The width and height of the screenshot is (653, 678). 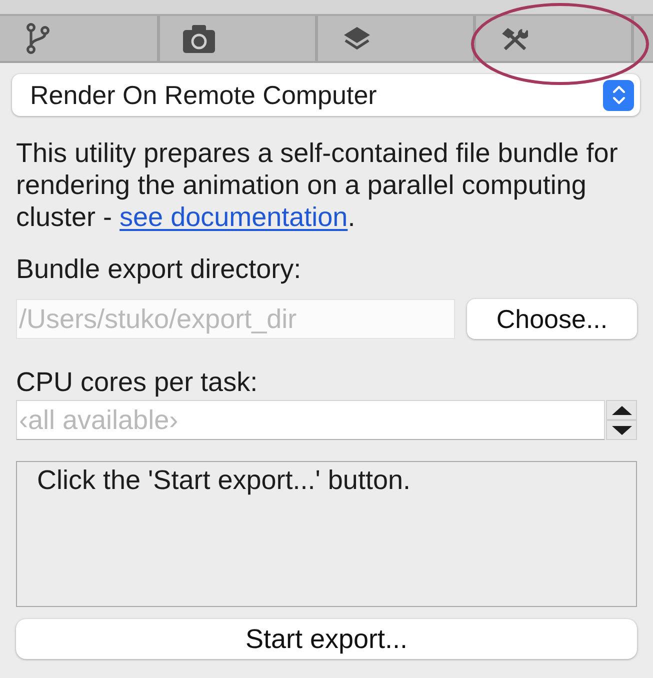 What do you see at coordinates (357, 38) in the screenshot?
I see `layers-icon` at bounding box center [357, 38].